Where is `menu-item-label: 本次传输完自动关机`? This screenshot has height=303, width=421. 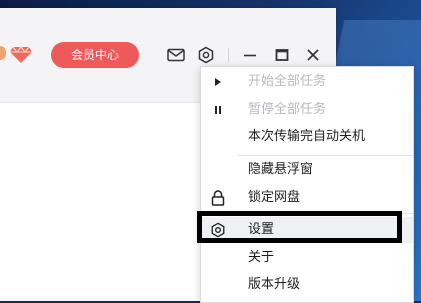
menu-item-label: 本次传输完自动关机 is located at coordinates (307, 136).